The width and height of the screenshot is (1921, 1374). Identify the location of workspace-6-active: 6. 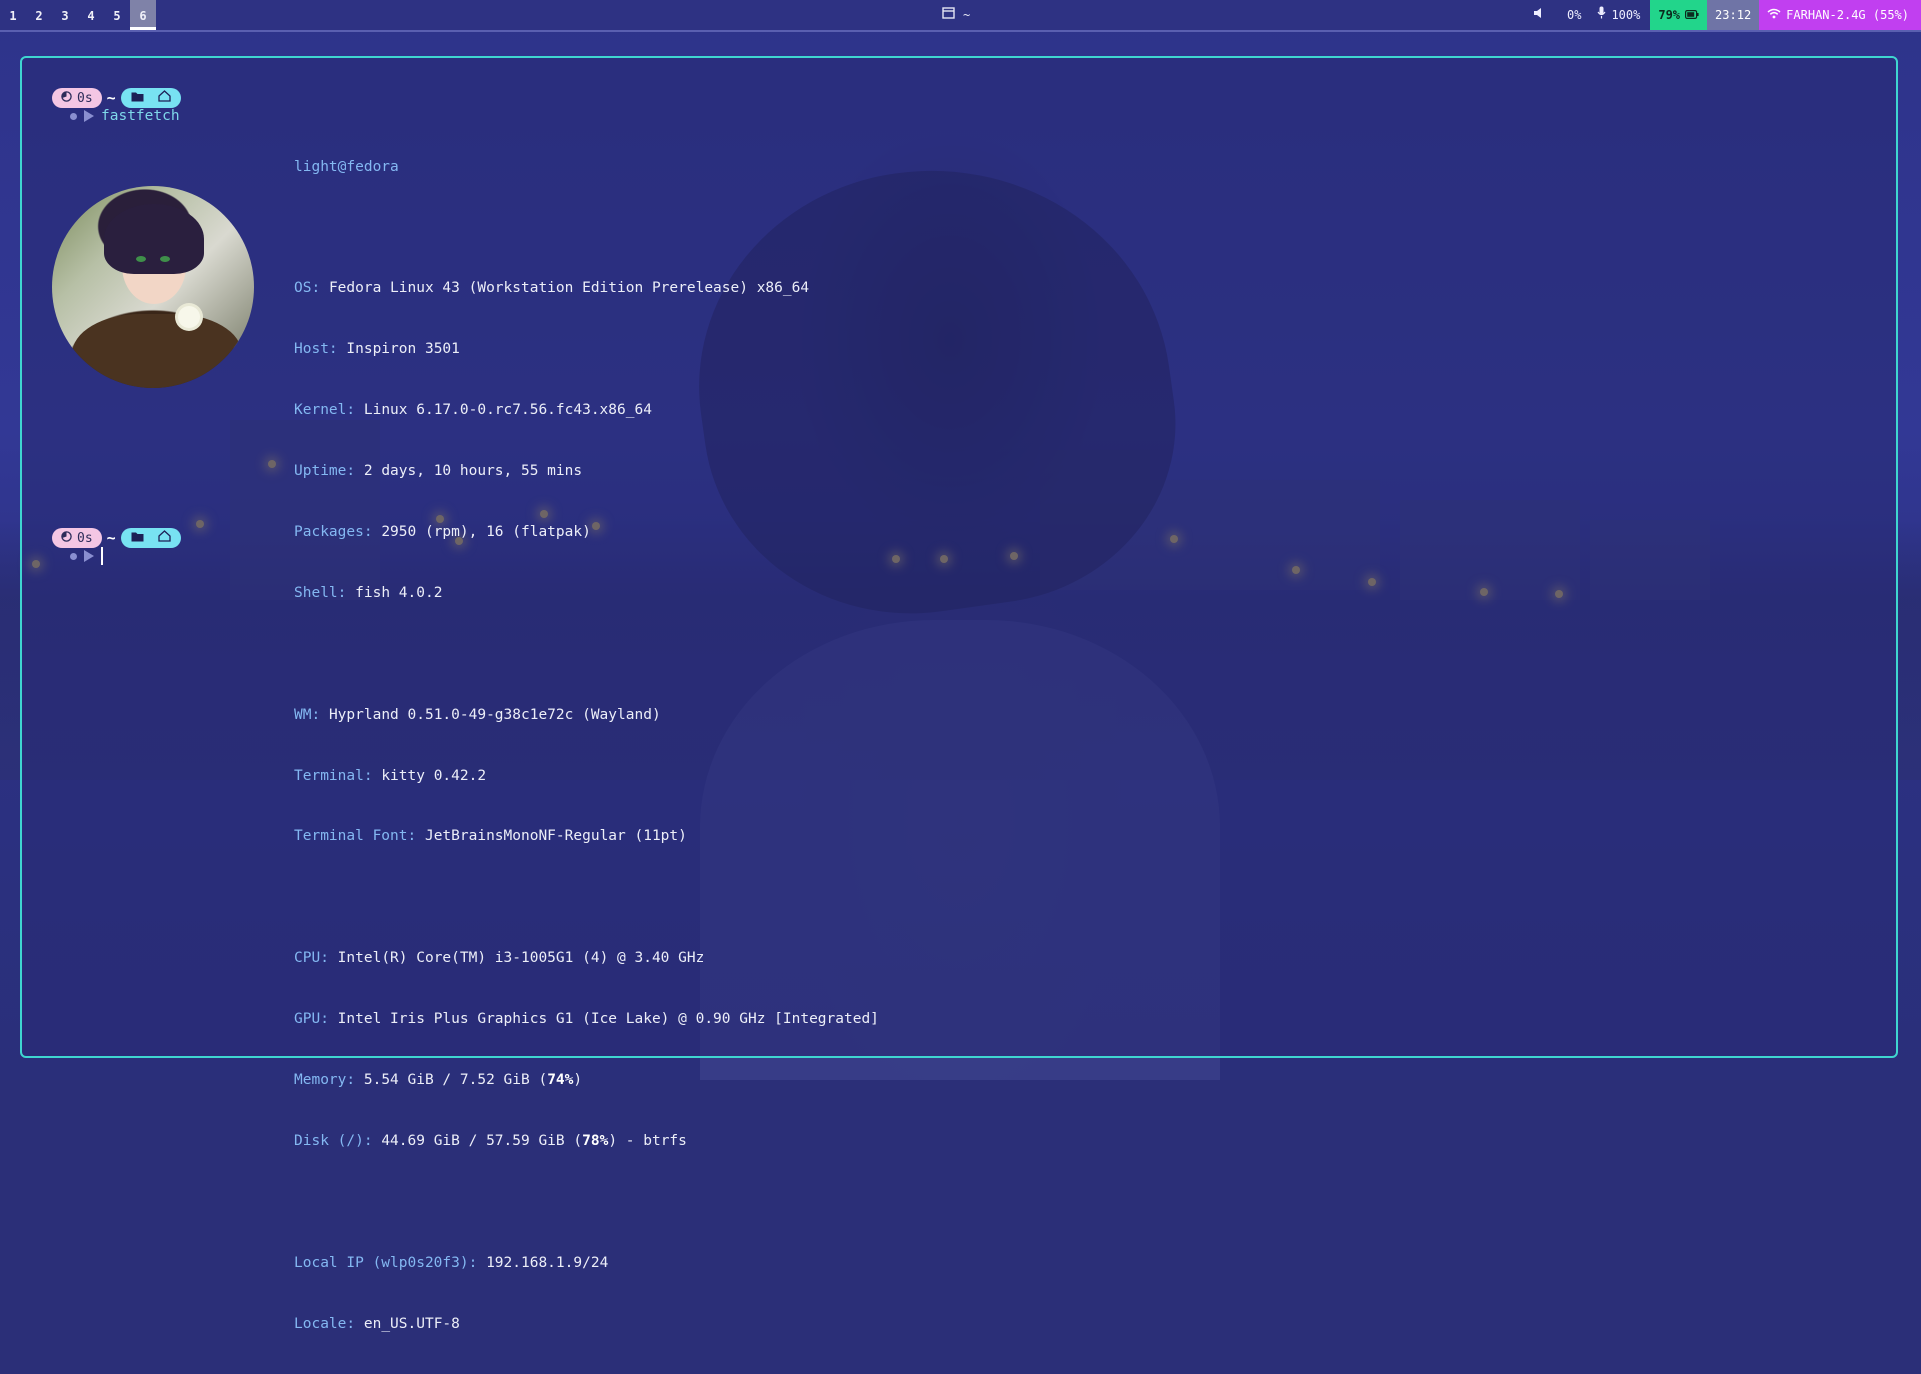
(143, 15).